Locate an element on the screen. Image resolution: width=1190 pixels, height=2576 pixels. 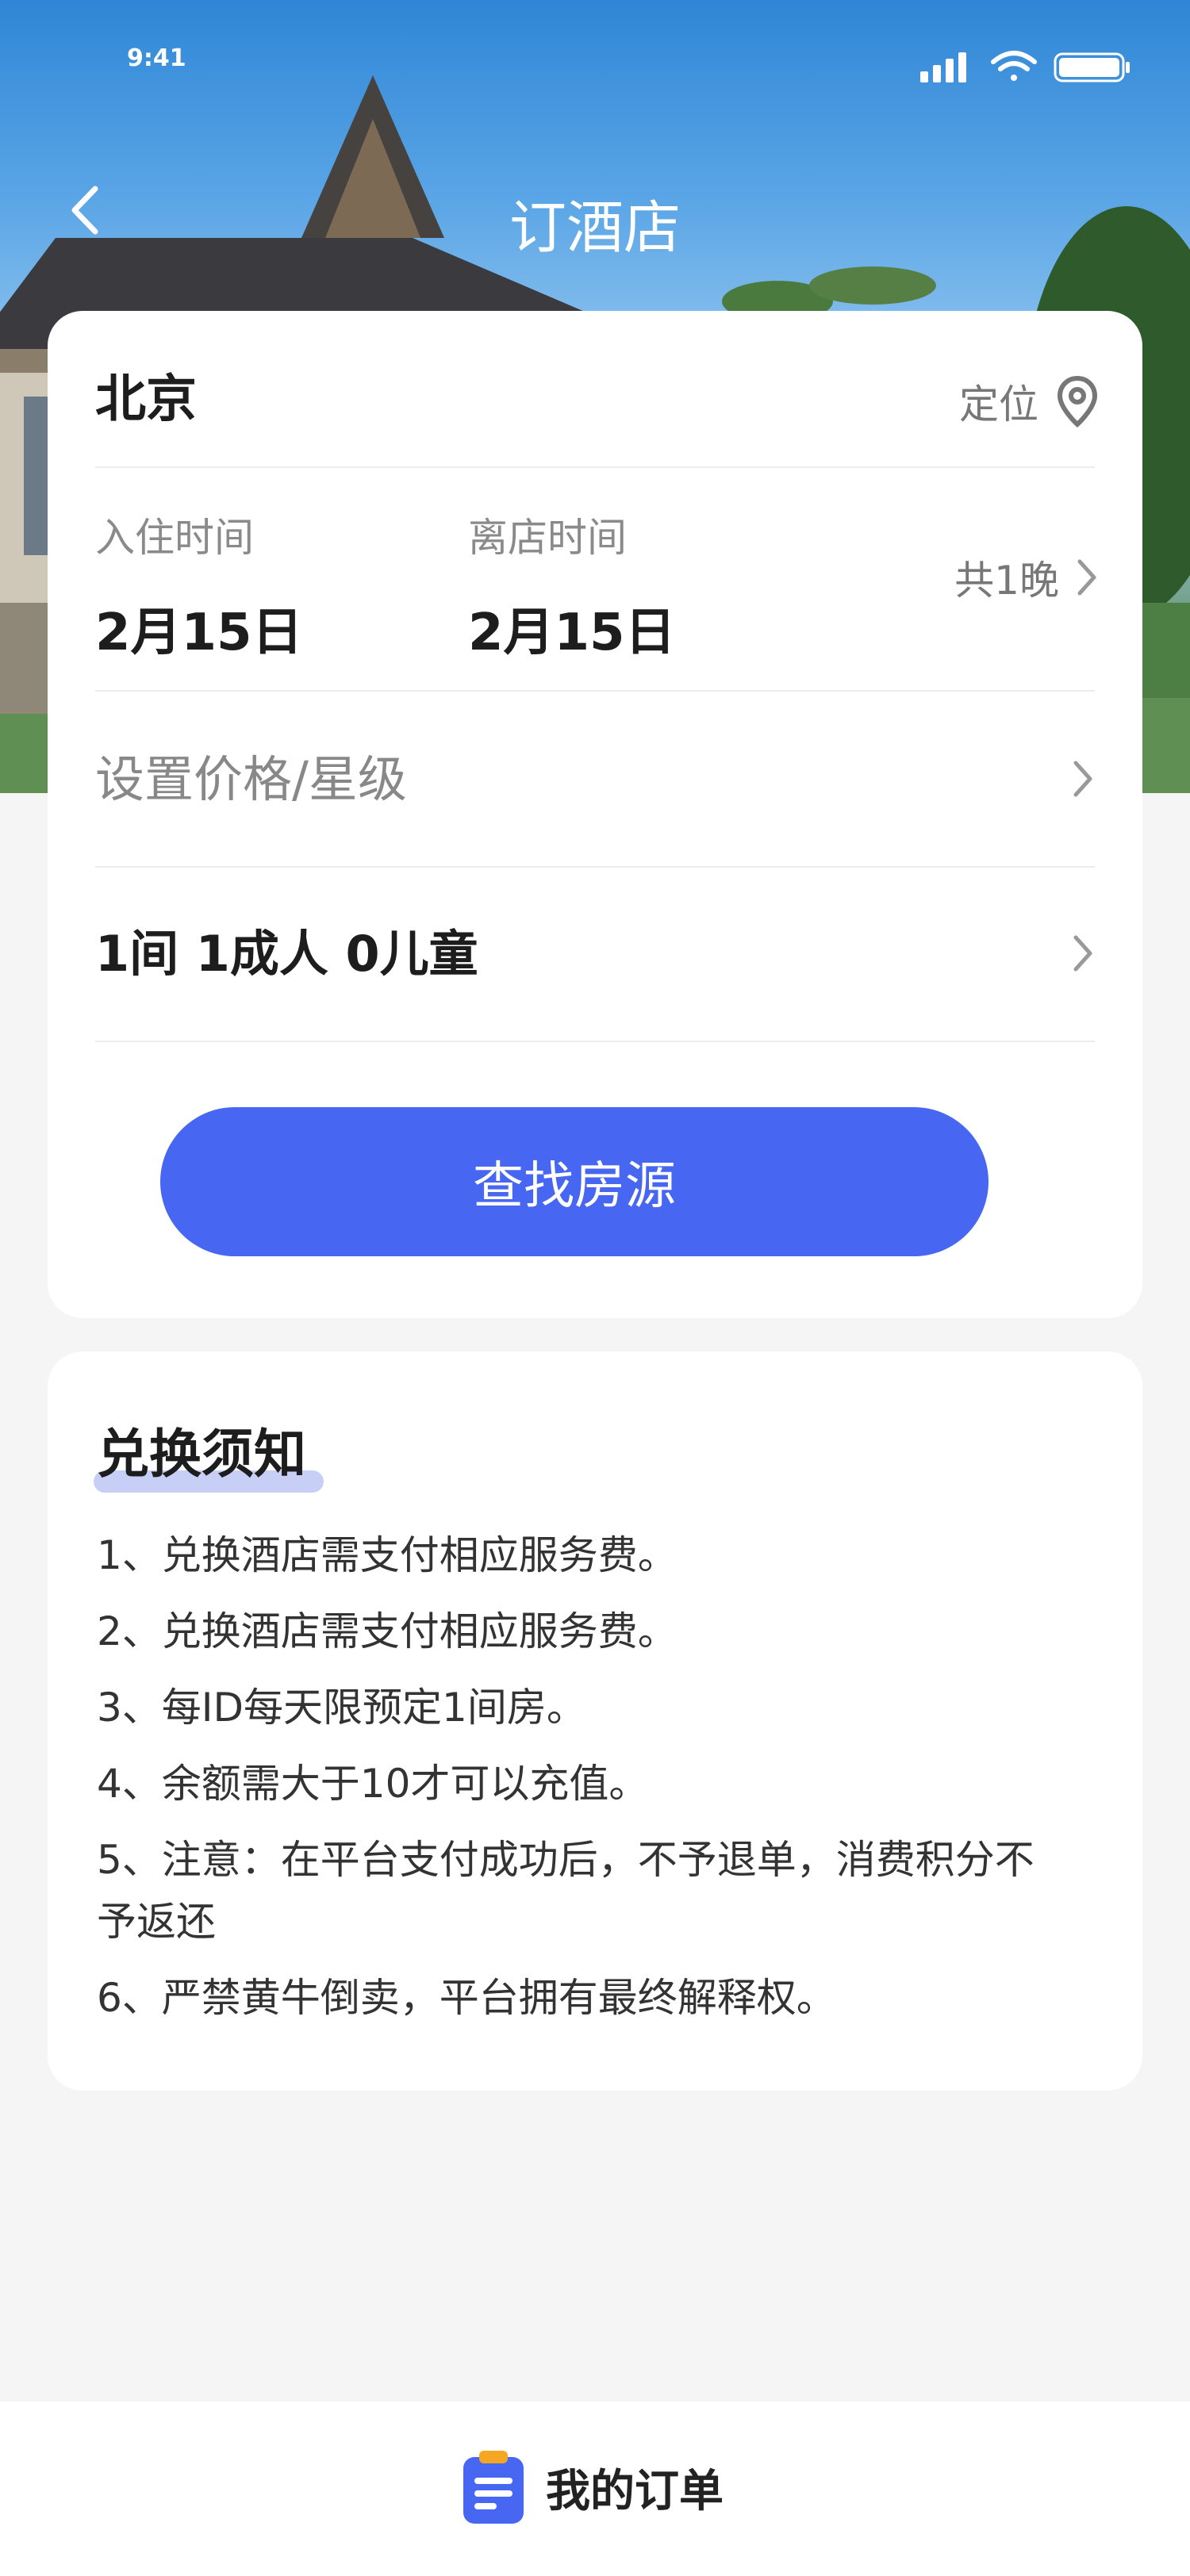
notice-item: 2、兑换酒店需支付相应服务费。 is located at coordinates (387, 1631).